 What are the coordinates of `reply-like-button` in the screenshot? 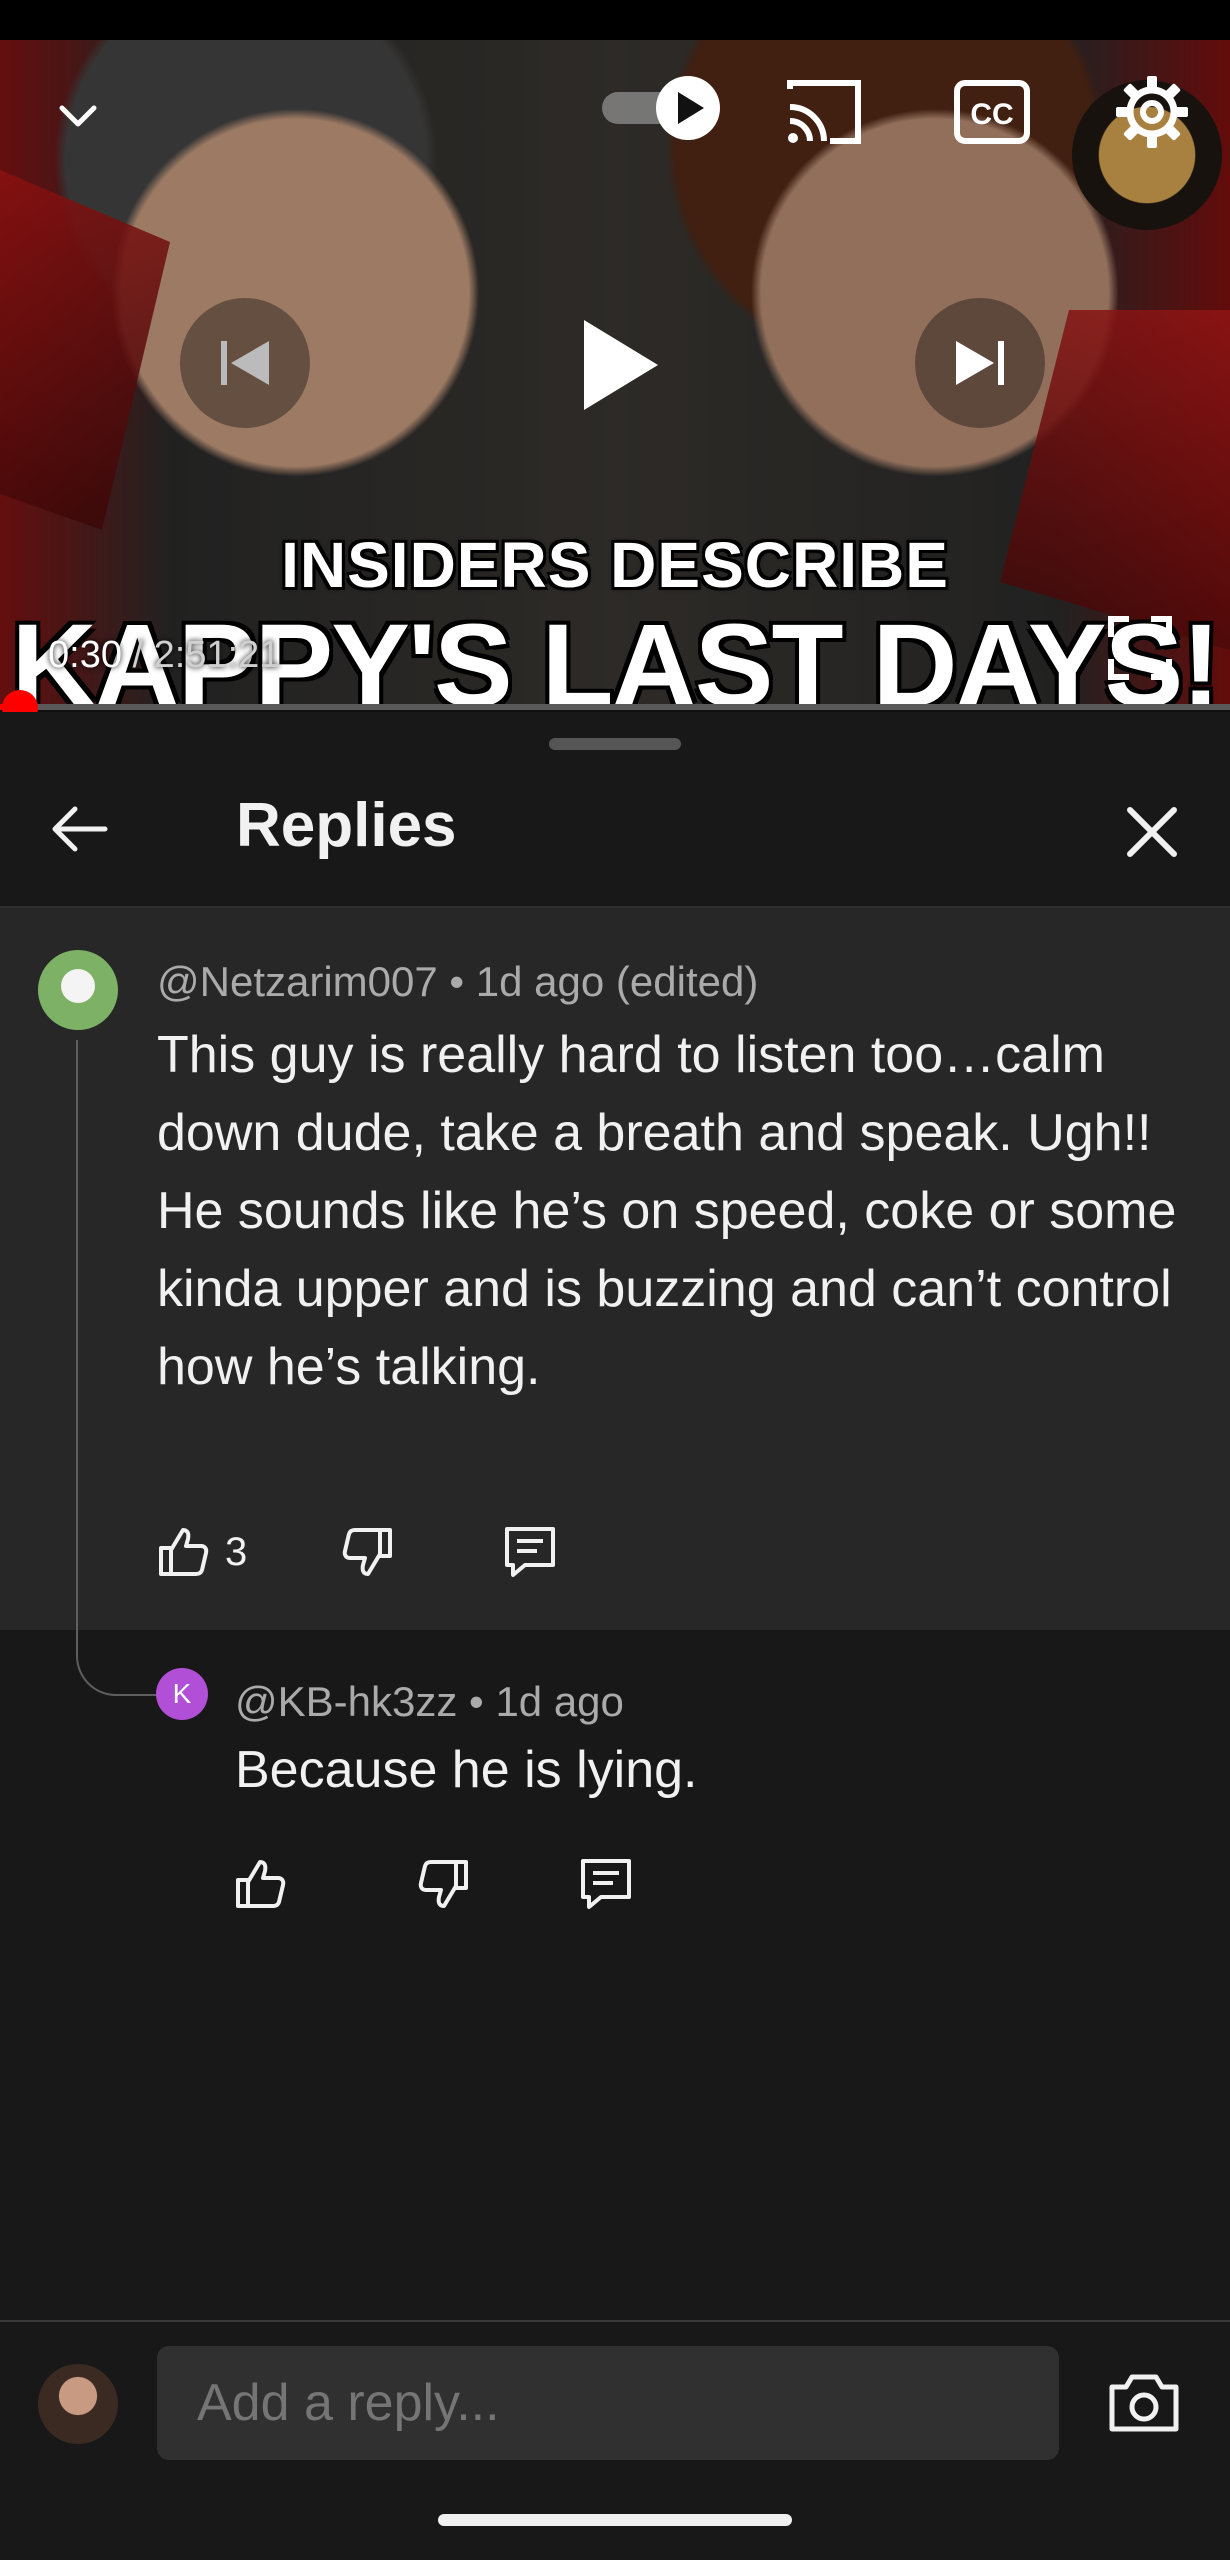 It's located at (260, 1884).